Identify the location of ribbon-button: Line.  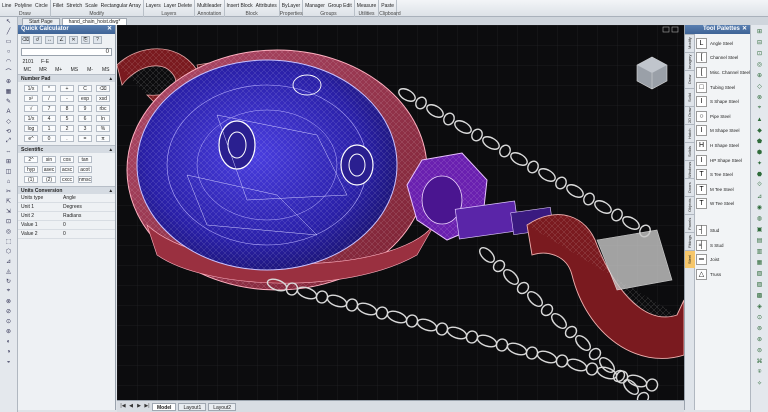
(6, 6).